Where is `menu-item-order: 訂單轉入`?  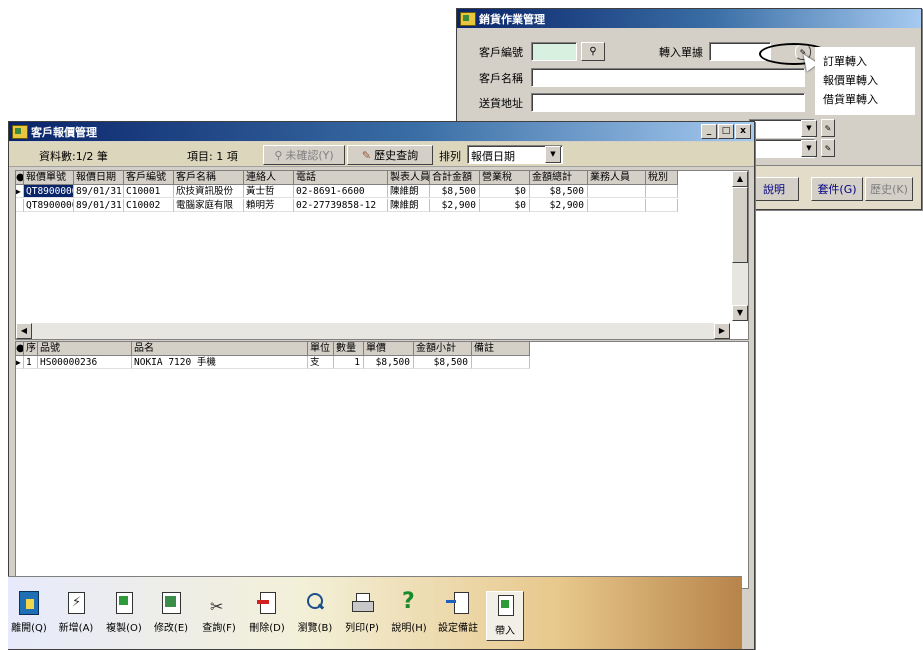 menu-item-order: 訂單轉入 is located at coordinates (845, 61).